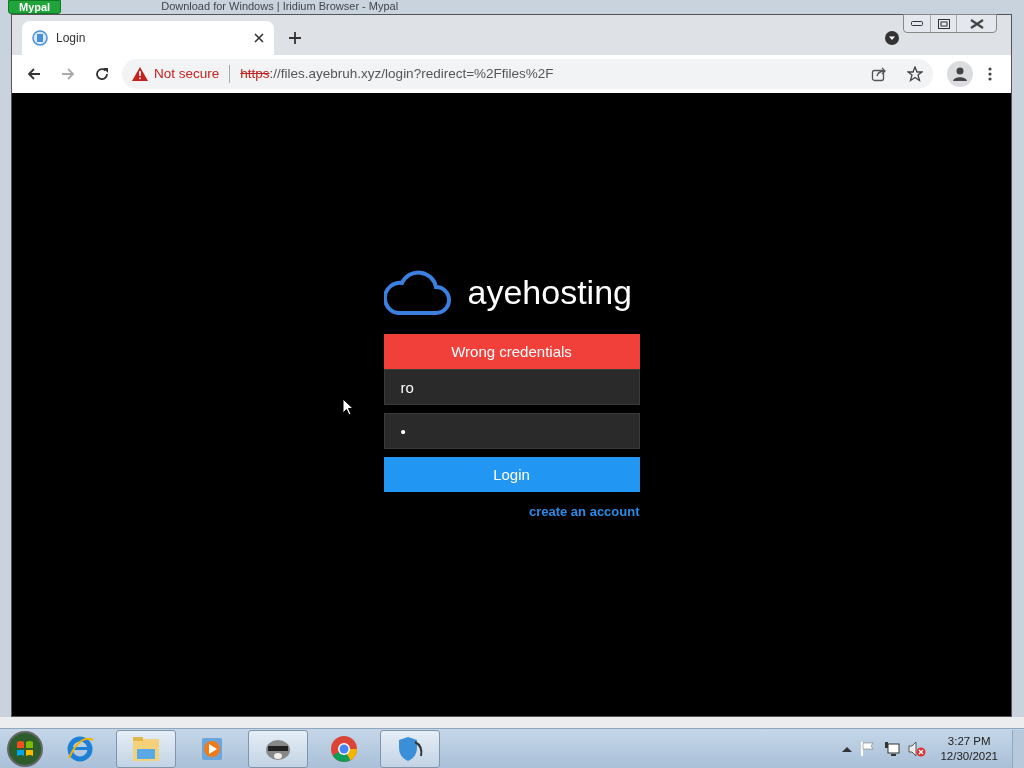  What do you see at coordinates (584, 512) in the screenshot?
I see `create-account-link: create an account` at bounding box center [584, 512].